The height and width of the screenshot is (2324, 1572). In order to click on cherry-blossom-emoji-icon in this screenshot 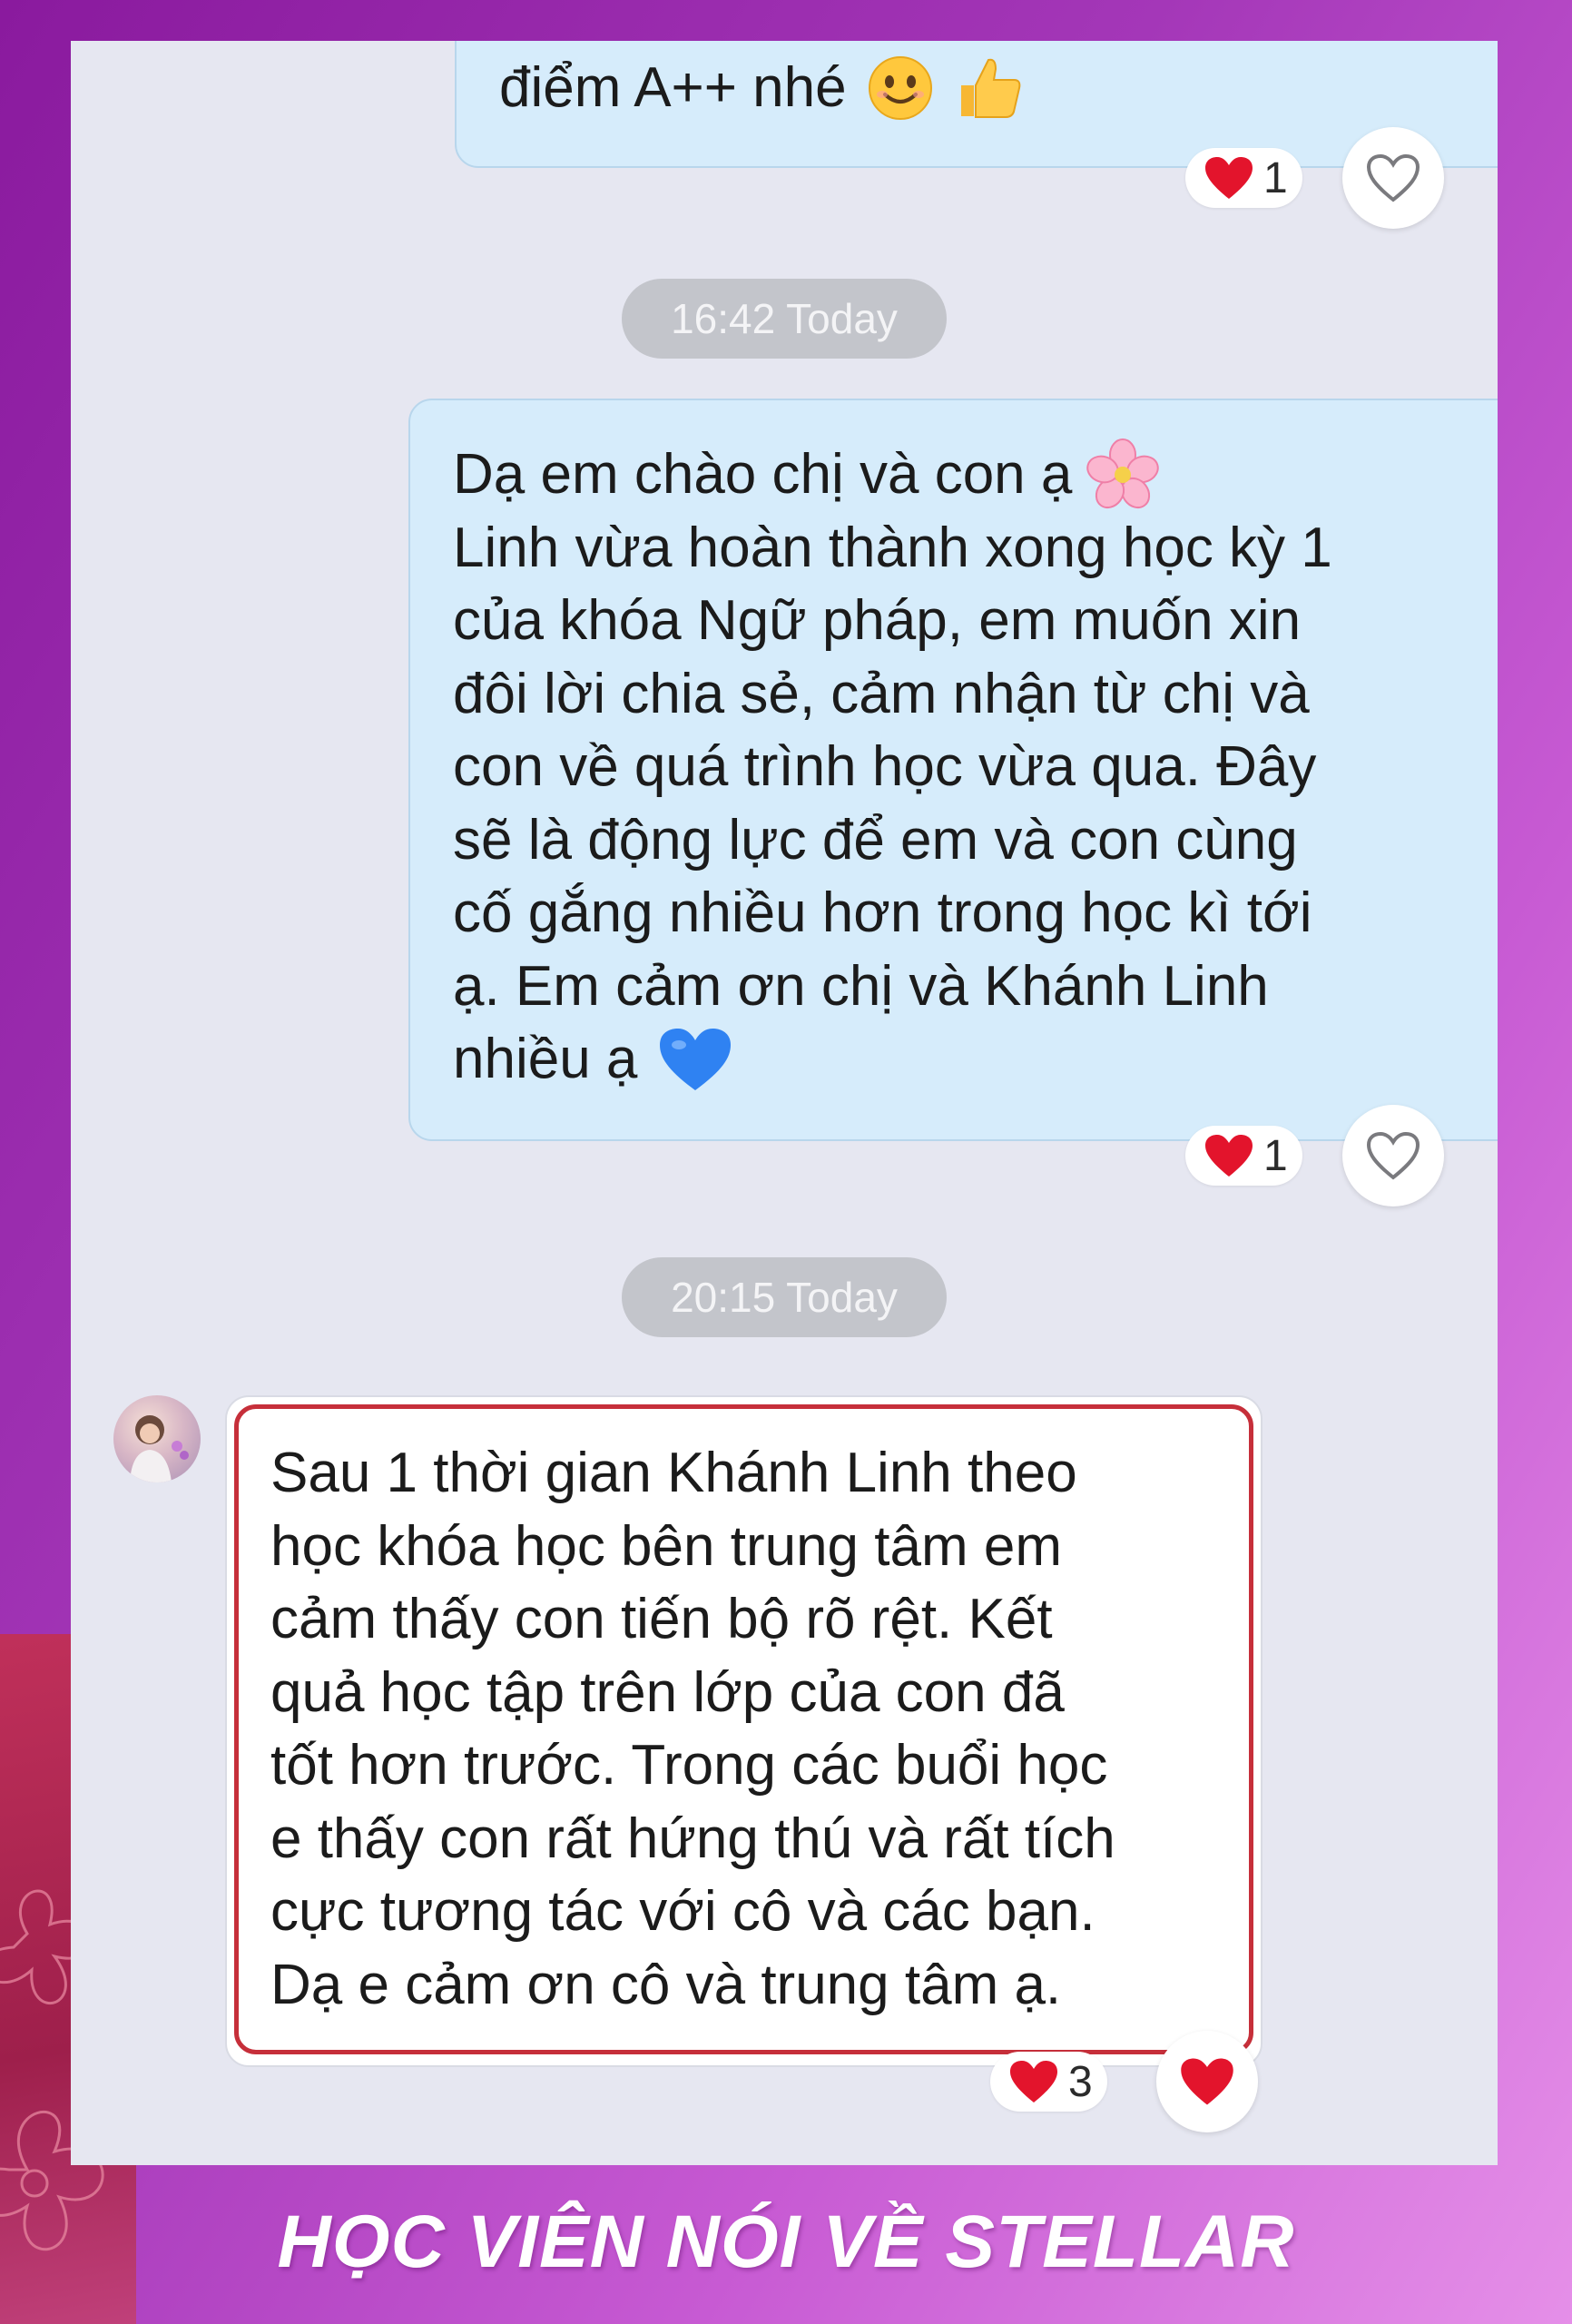, I will do `click(1123, 473)`.